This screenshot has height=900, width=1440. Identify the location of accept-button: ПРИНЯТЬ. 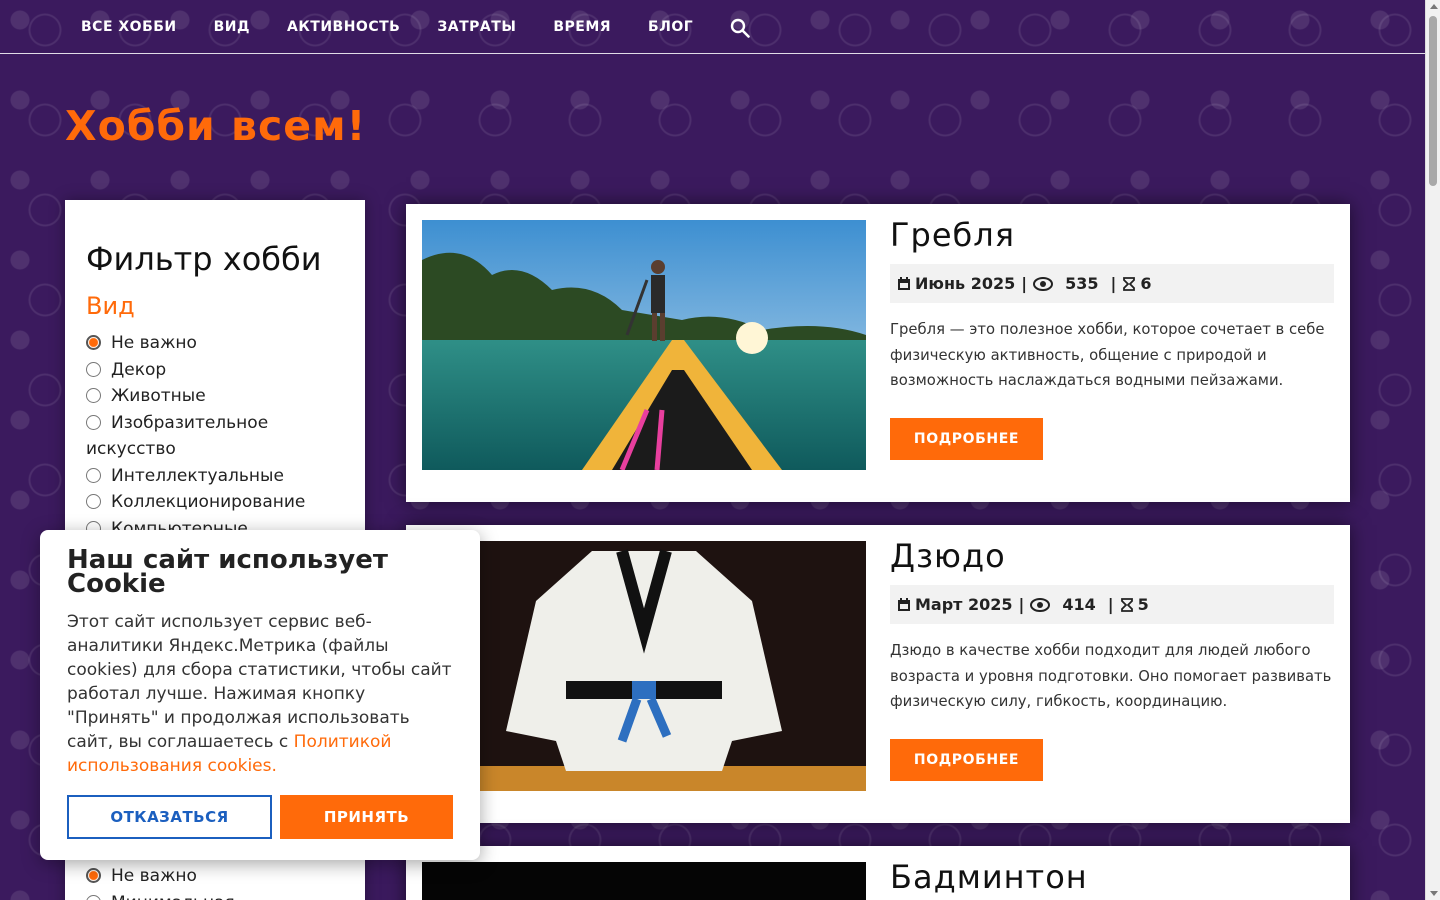
(366, 817).